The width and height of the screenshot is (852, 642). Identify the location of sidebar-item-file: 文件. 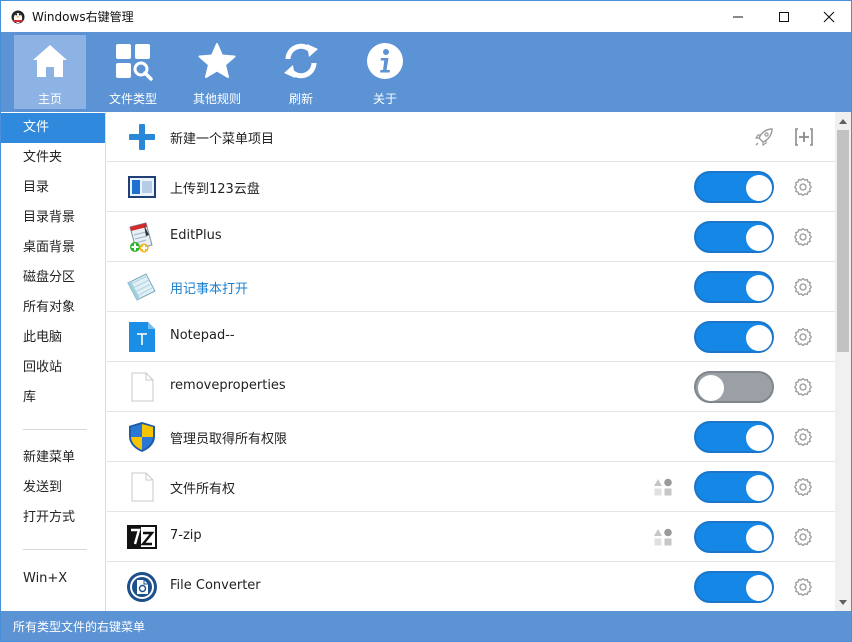
(53, 128).